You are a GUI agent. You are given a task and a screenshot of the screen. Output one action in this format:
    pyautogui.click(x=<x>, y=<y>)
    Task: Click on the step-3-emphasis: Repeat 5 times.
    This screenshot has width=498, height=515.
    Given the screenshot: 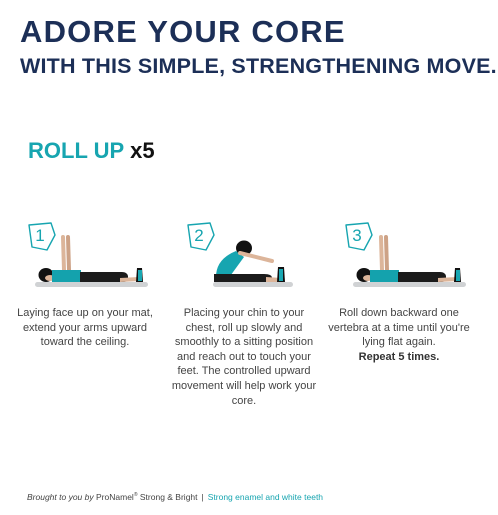 What is the action you would take?
    pyautogui.click(x=399, y=356)
    